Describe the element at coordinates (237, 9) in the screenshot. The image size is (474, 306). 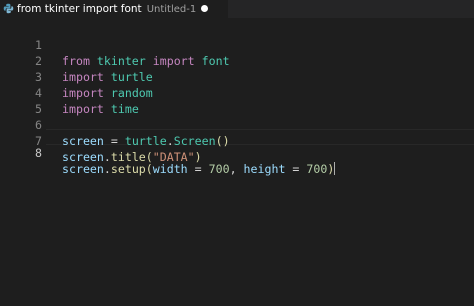
I see `tab-bar: from tkinter import font Untitled-1` at that location.